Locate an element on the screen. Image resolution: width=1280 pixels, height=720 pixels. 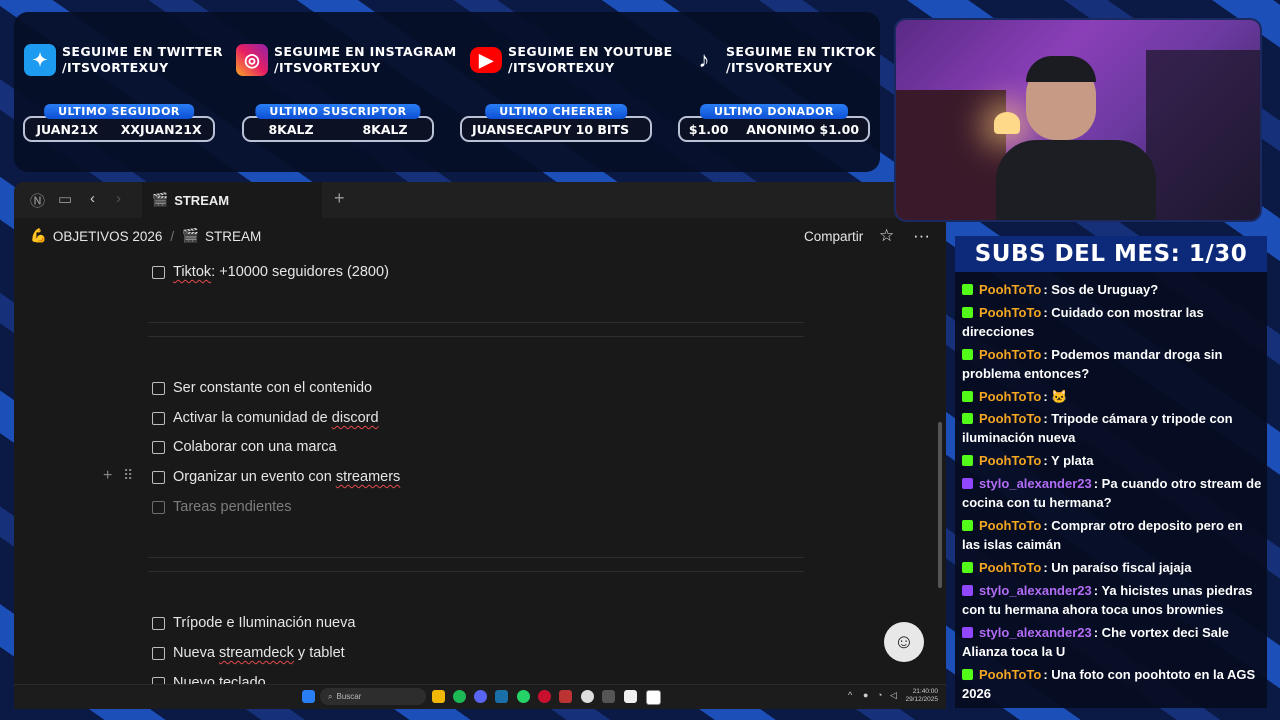
volume-icon: ◁ is located at coordinates (893, 695).